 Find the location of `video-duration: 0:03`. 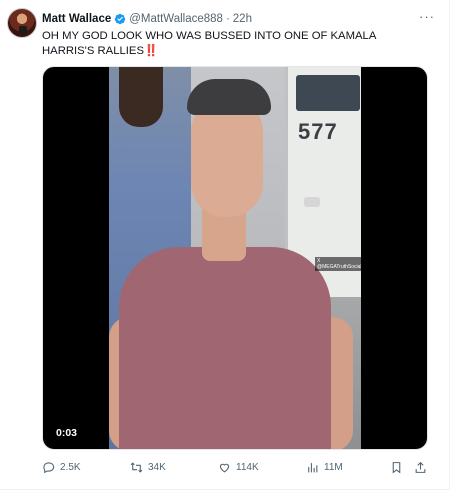

video-duration: 0:03 is located at coordinates (67, 433).